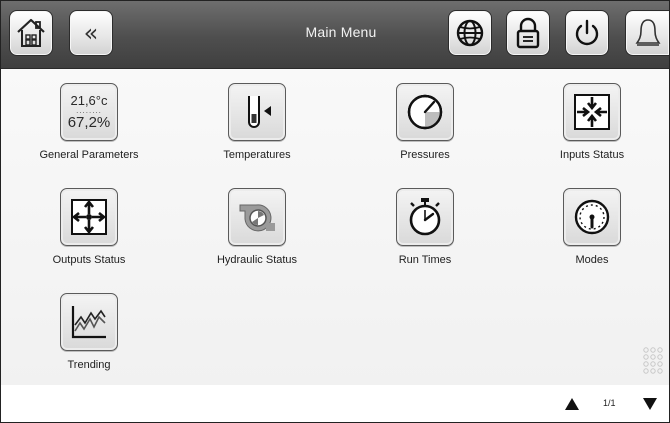  I want to click on tile-inputs-status: Inputs Status, so click(590, 133).